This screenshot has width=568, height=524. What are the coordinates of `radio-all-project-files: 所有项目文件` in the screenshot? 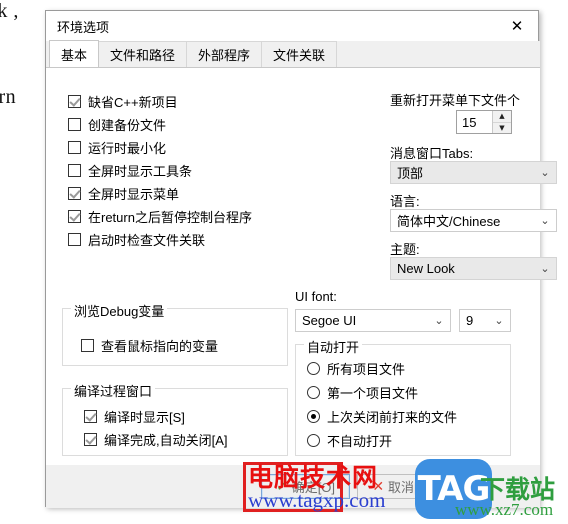 It's located at (356, 368).